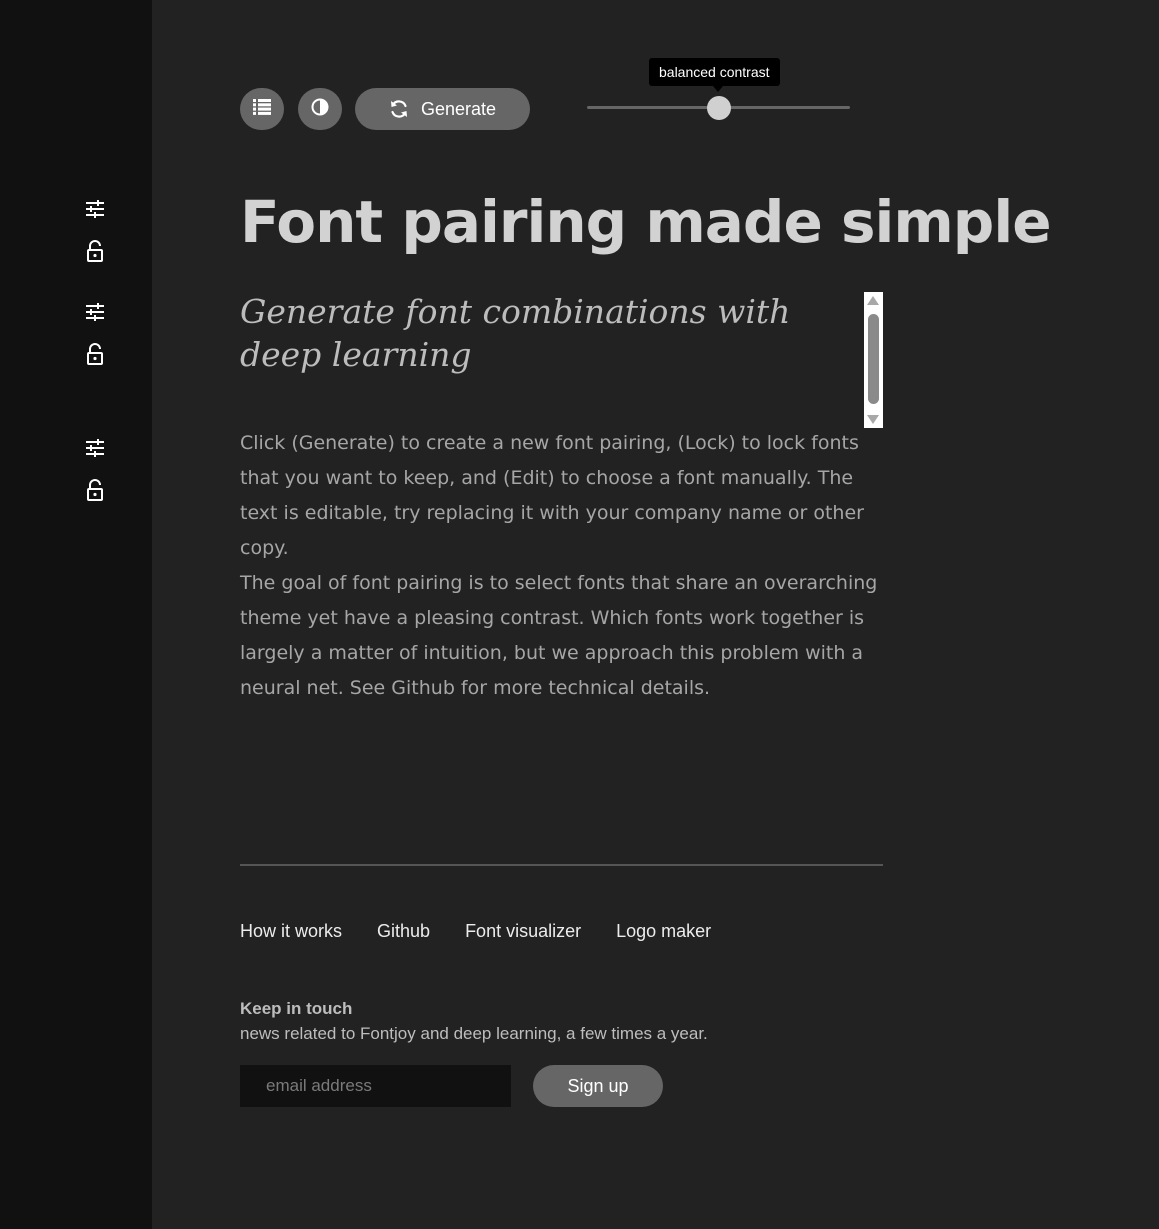 Image resolution: width=1159 pixels, height=1229 pixels. I want to click on list-button, so click(262, 109).